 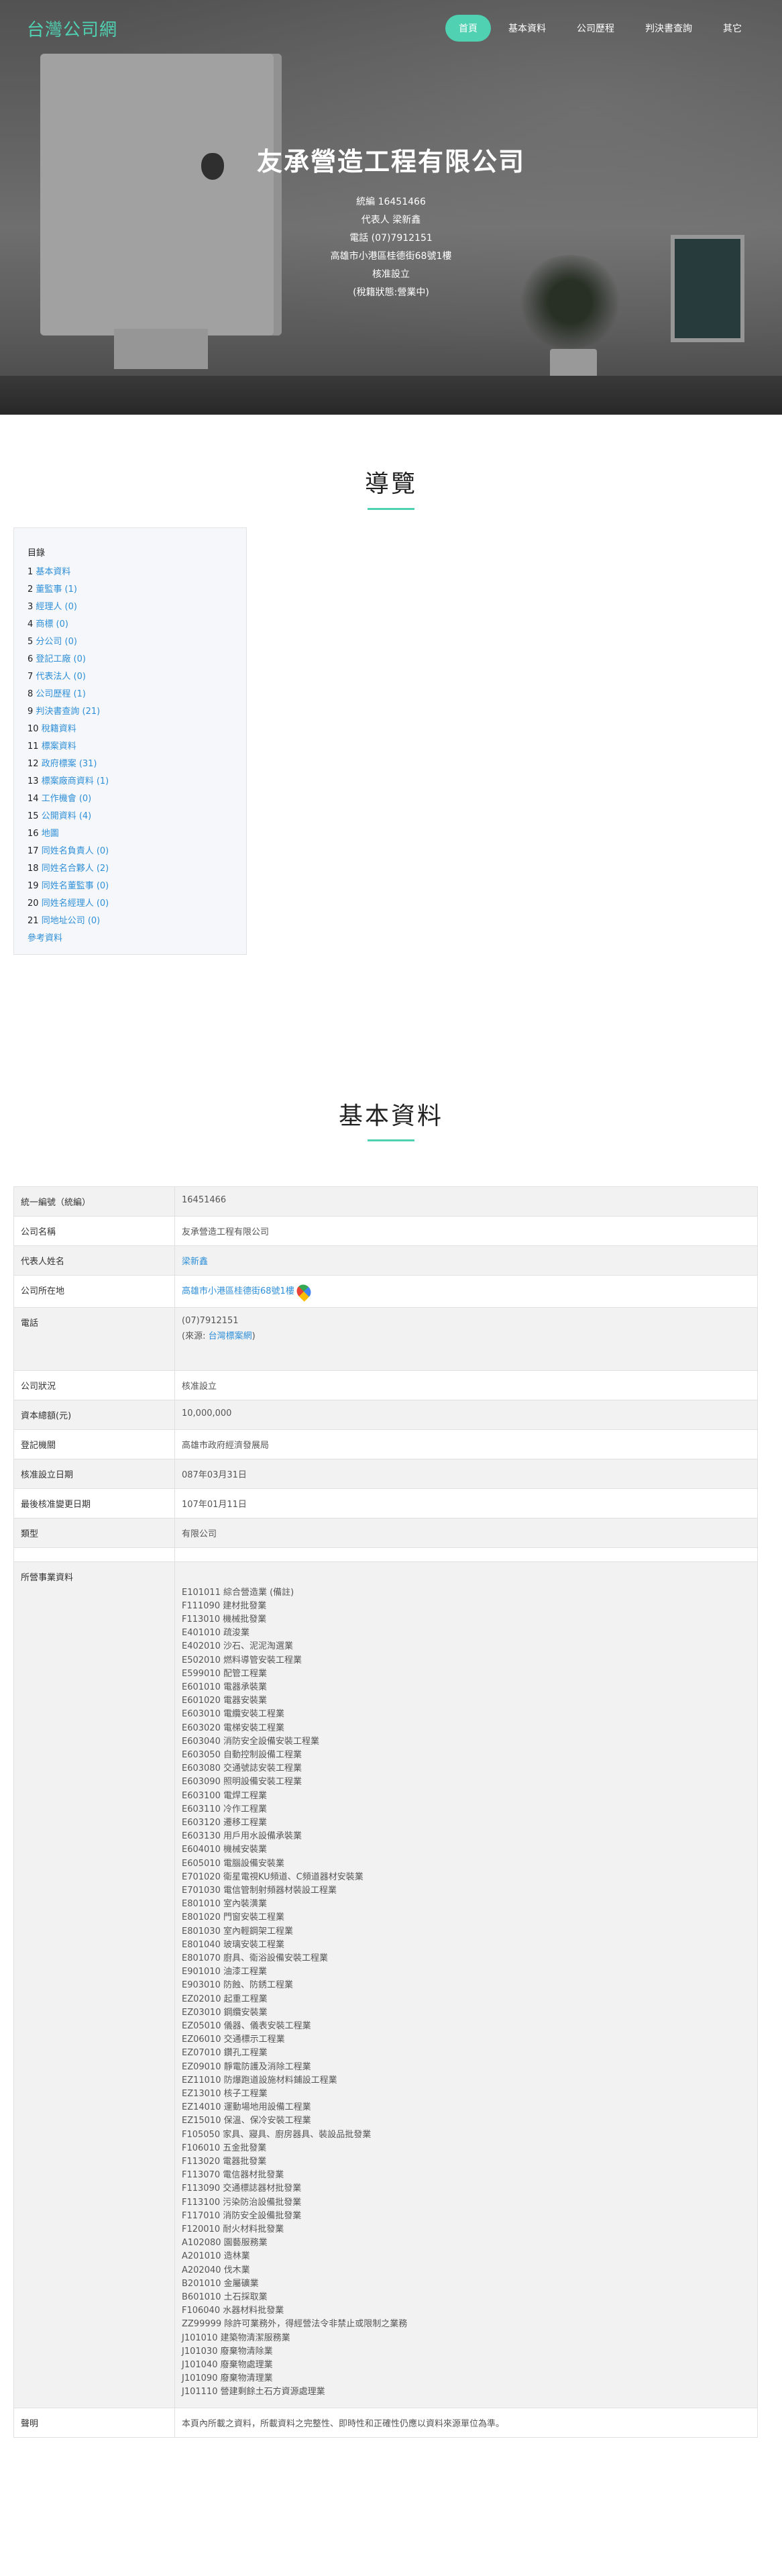 I want to click on toc-item-link: 董監事 (1), so click(x=56, y=589).